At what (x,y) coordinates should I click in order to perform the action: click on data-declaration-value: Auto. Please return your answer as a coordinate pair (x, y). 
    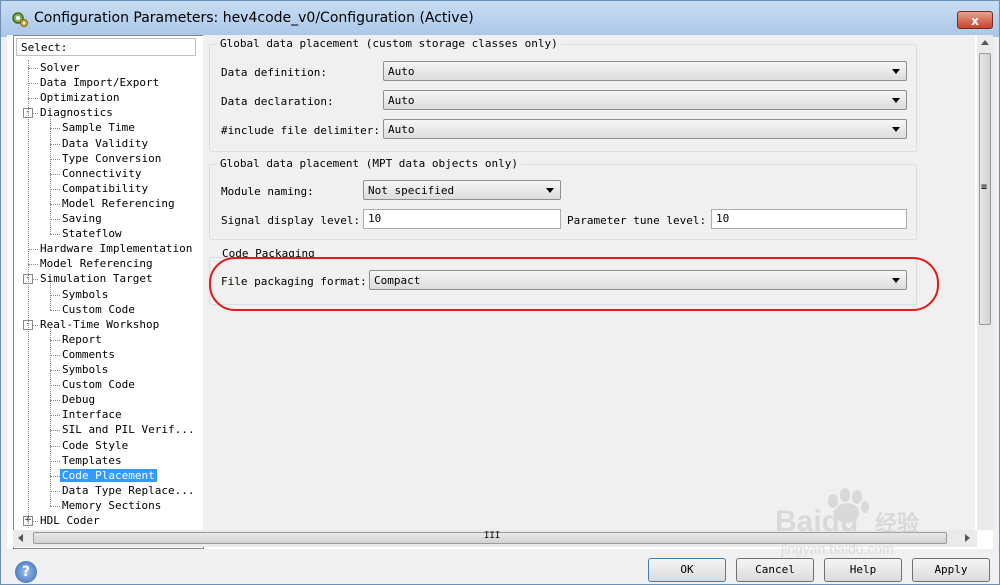
    Looking at the image, I should click on (401, 100).